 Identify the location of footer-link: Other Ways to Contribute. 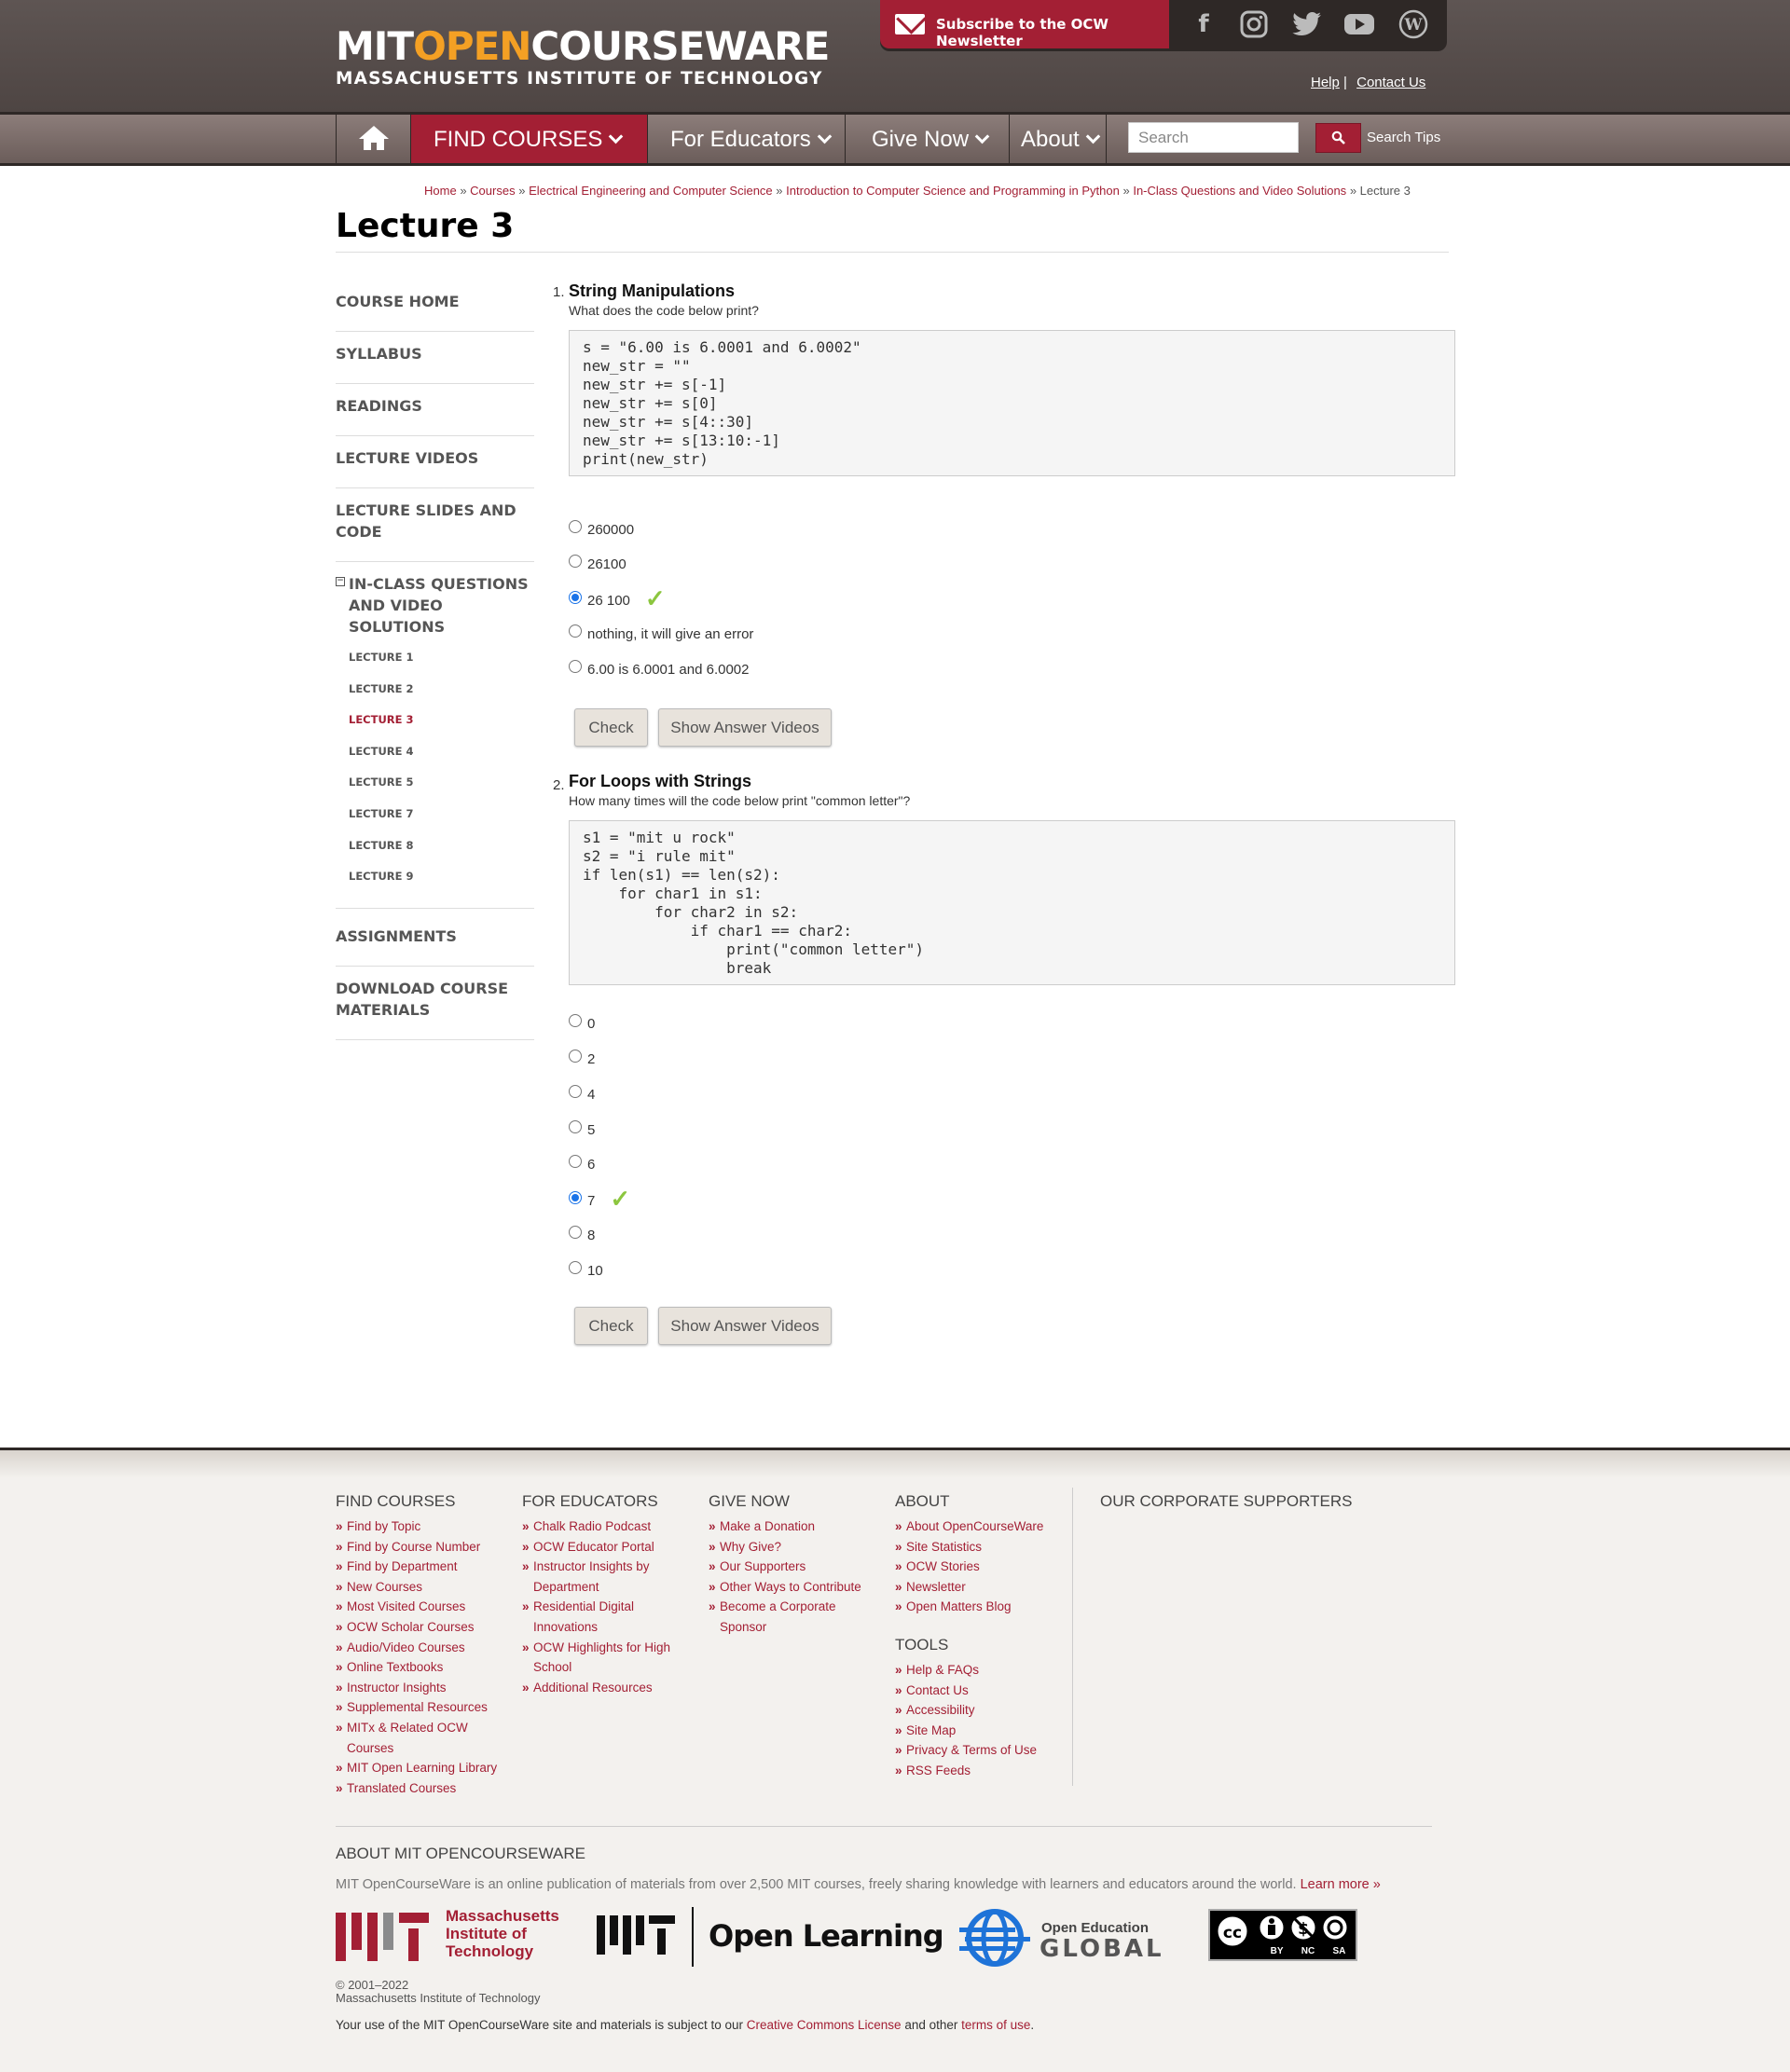
(785, 1587).